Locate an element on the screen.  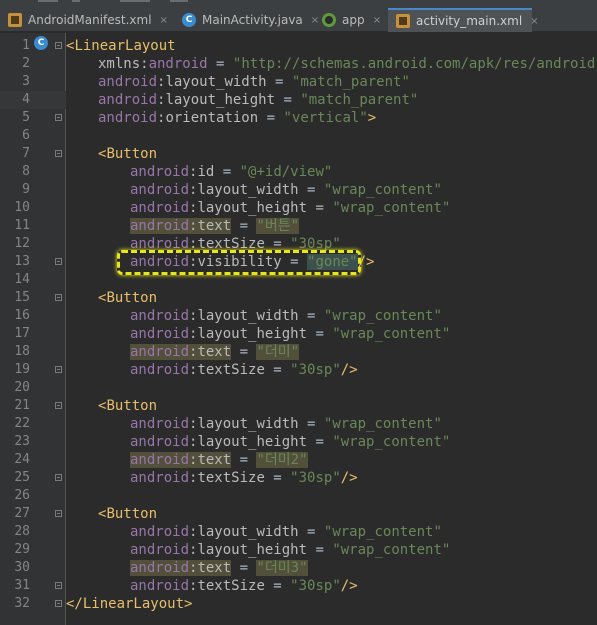
code-line-7: <Button is located at coordinates (127, 154).